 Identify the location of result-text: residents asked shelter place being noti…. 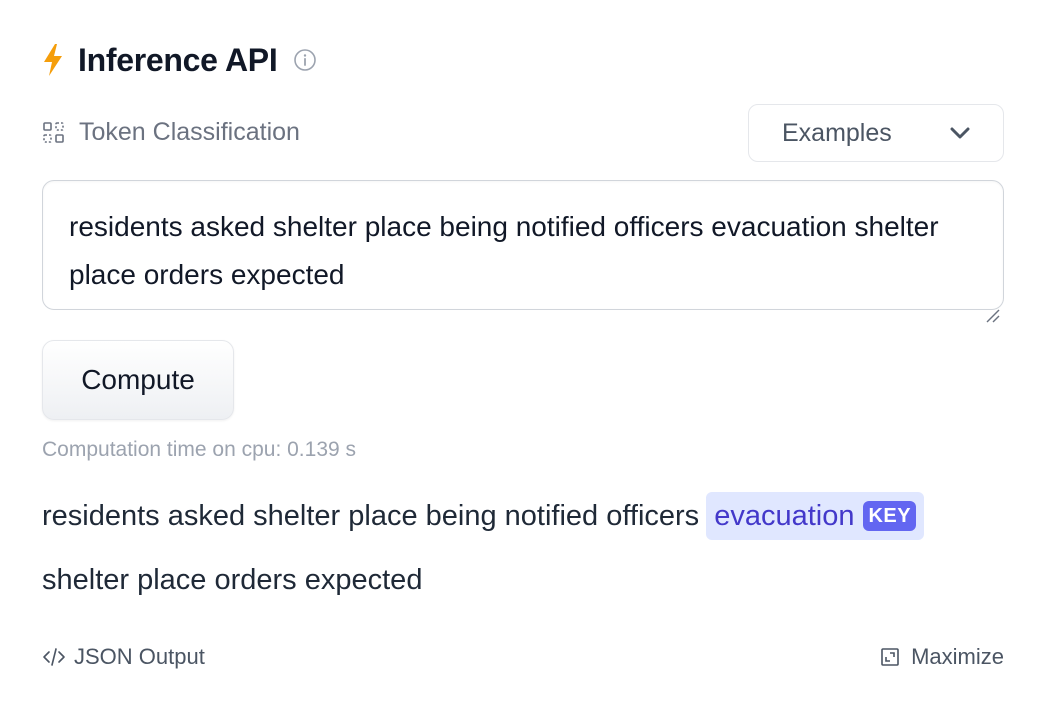
(371, 515).